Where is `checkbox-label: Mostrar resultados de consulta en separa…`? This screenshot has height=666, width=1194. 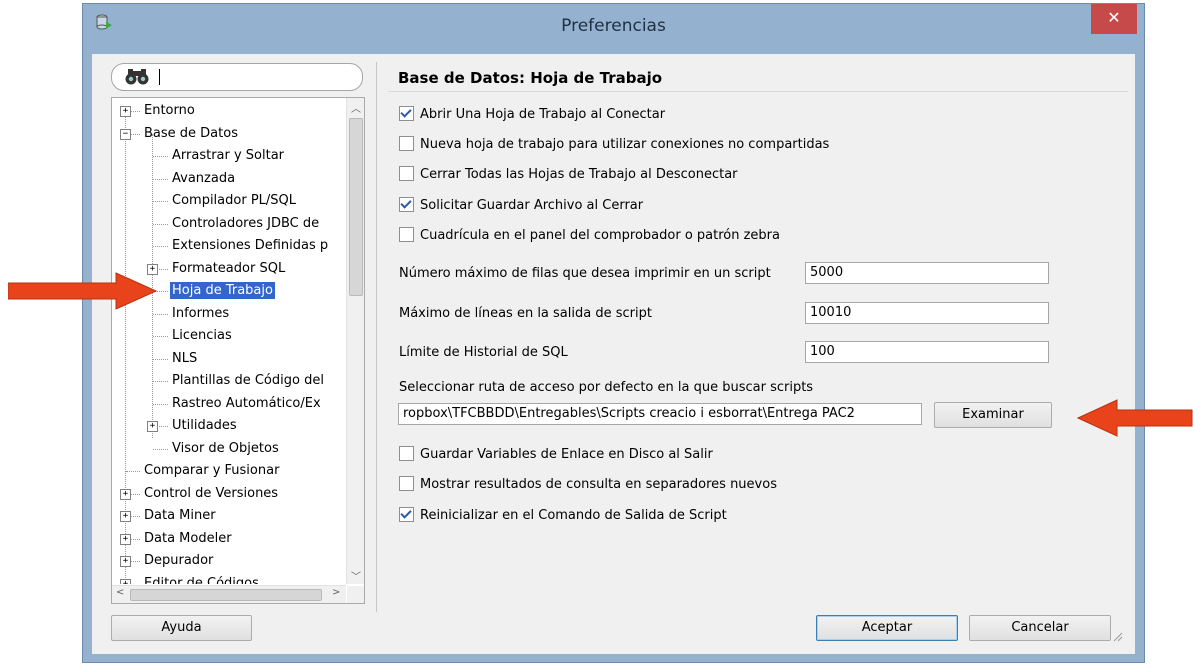
checkbox-label: Mostrar resultados de consulta en separa… is located at coordinates (598, 484).